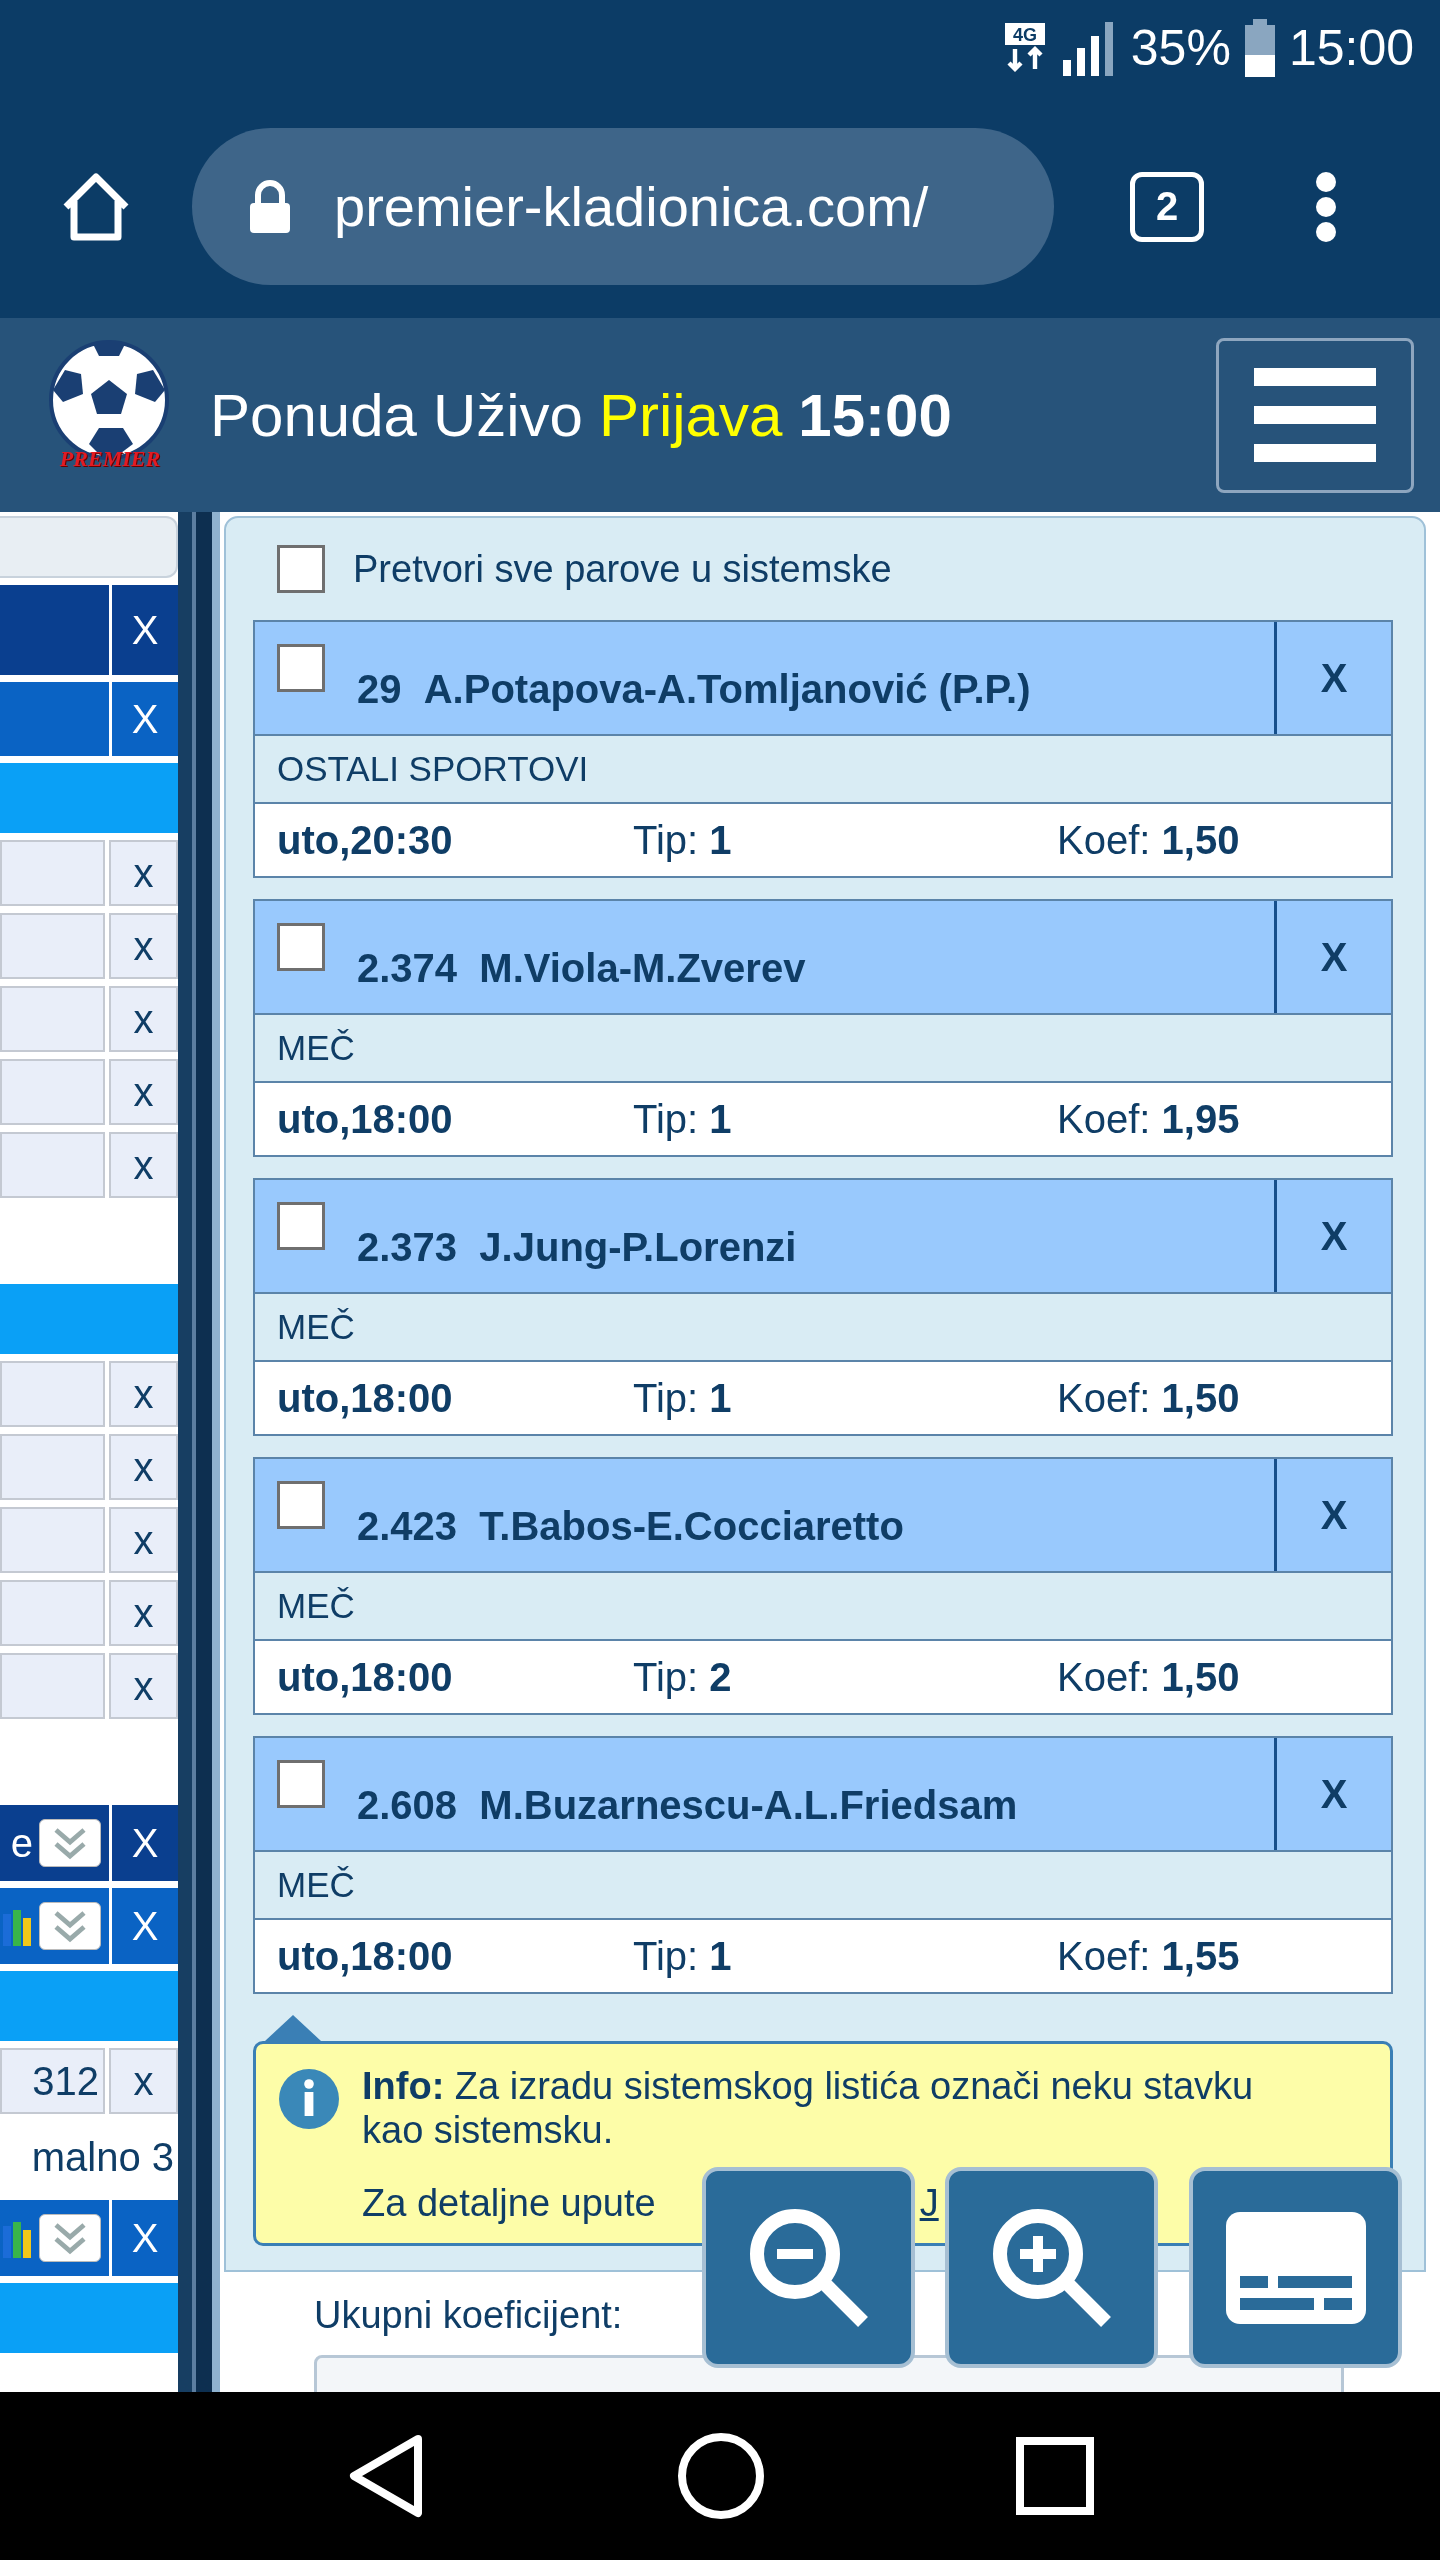  I want to click on match-title: 2.423 T.Babos-E.Cocciaretto, so click(630, 1526).